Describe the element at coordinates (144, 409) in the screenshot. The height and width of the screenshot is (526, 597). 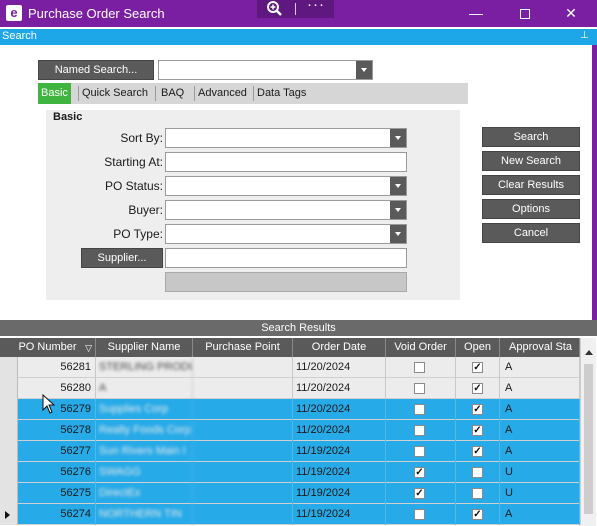
I see `cell-supplier-name: Supplies Corp` at that location.